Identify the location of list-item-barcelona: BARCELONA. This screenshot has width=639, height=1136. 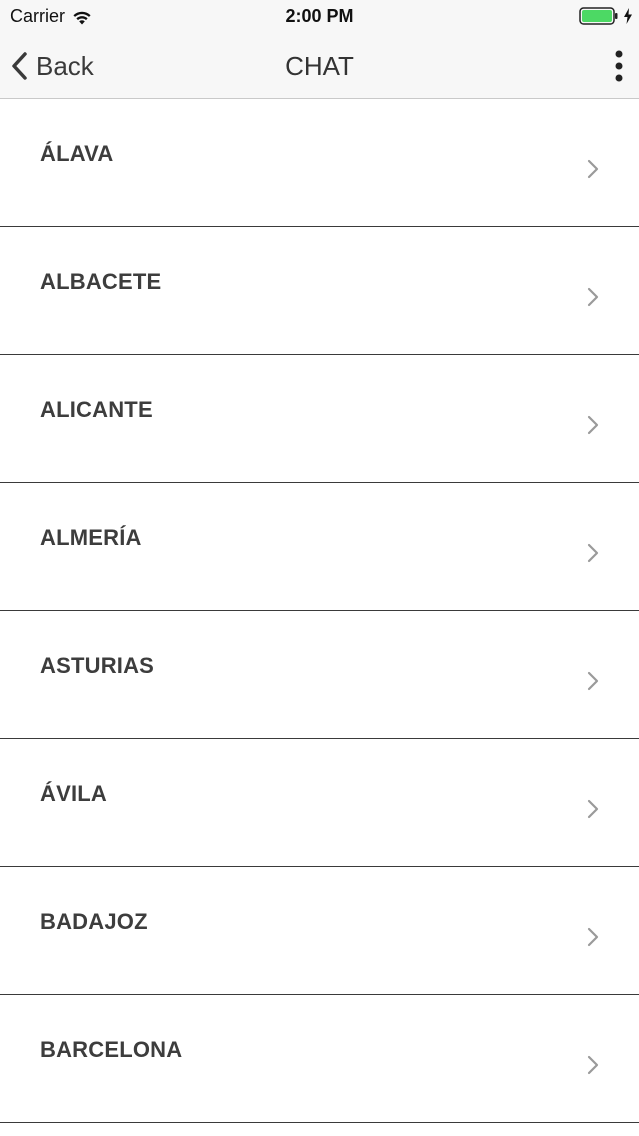
(319, 1059).